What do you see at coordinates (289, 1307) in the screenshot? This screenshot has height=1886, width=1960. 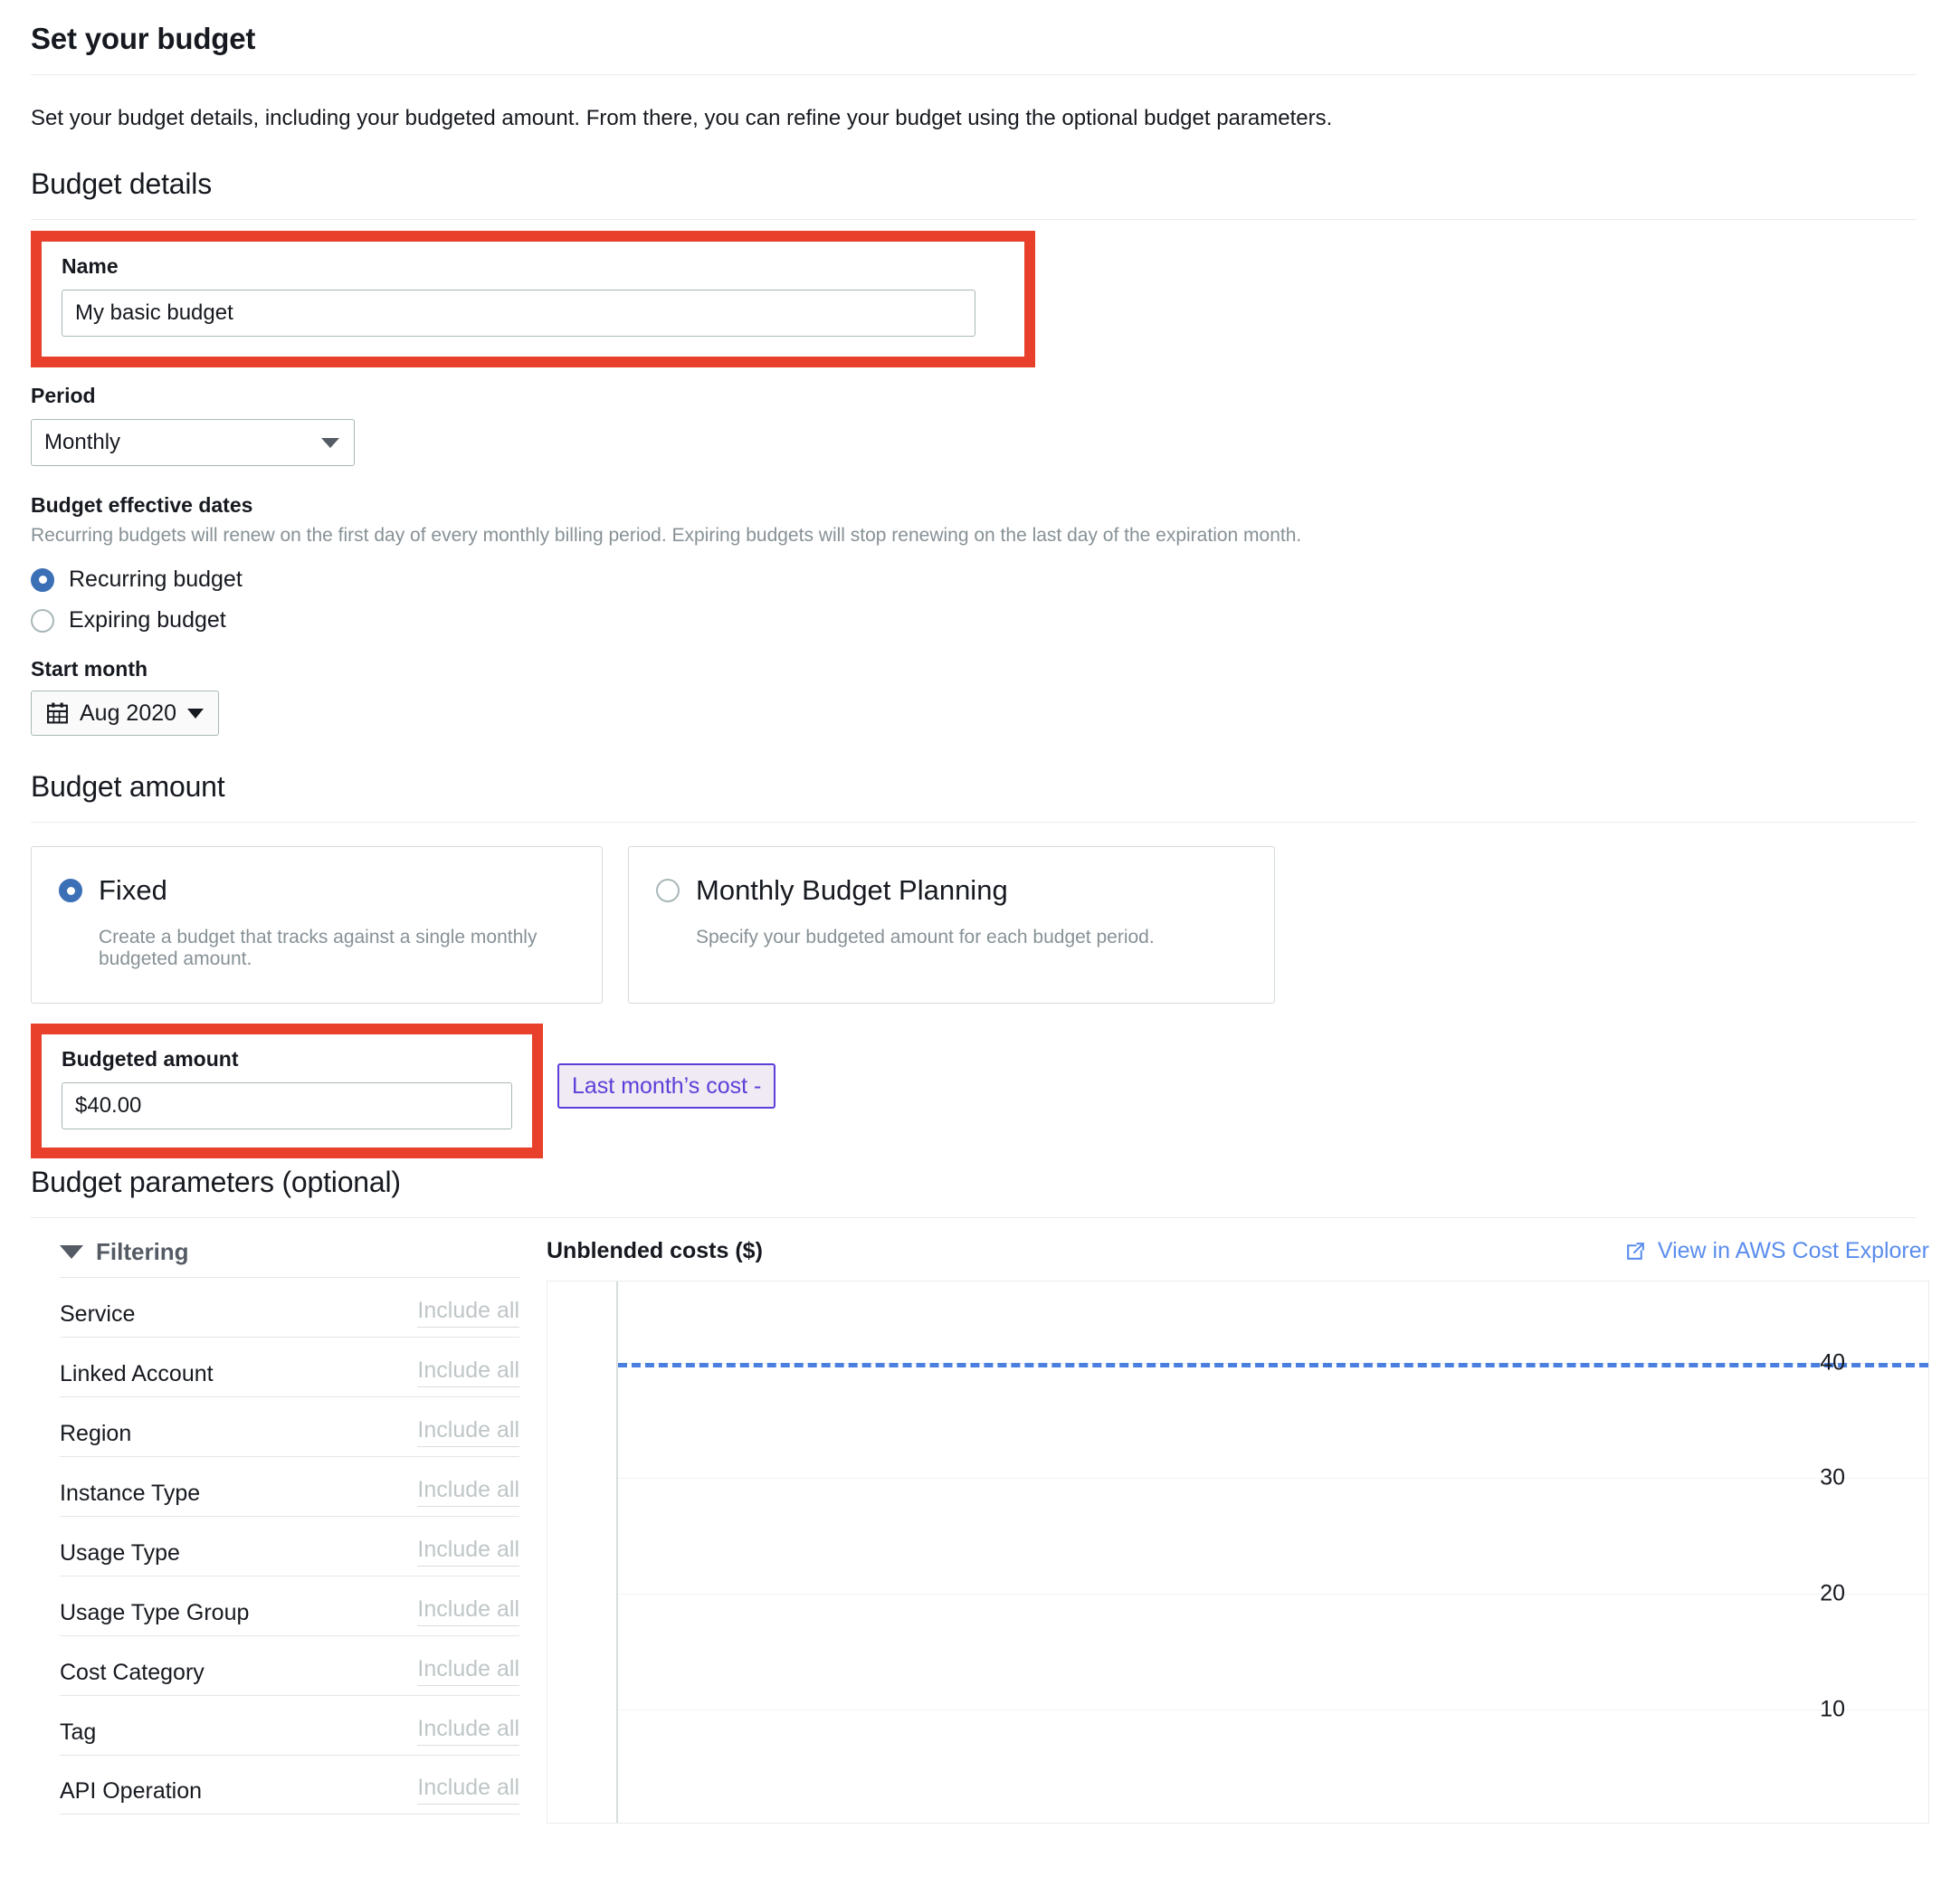 I see `filter-row: Service Include all` at bounding box center [289, 1307].